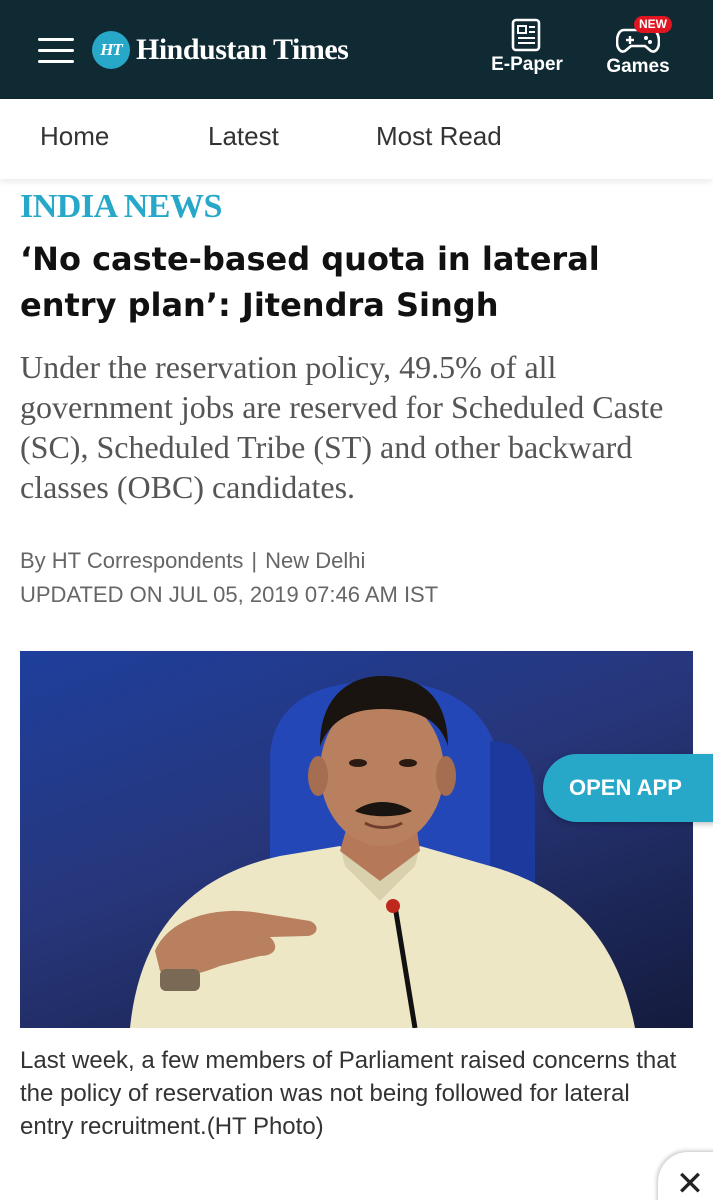  Describe the element at coordinates (439, 136) in the screenshot. I see `nav-item-most-read: Most Read` at that location.